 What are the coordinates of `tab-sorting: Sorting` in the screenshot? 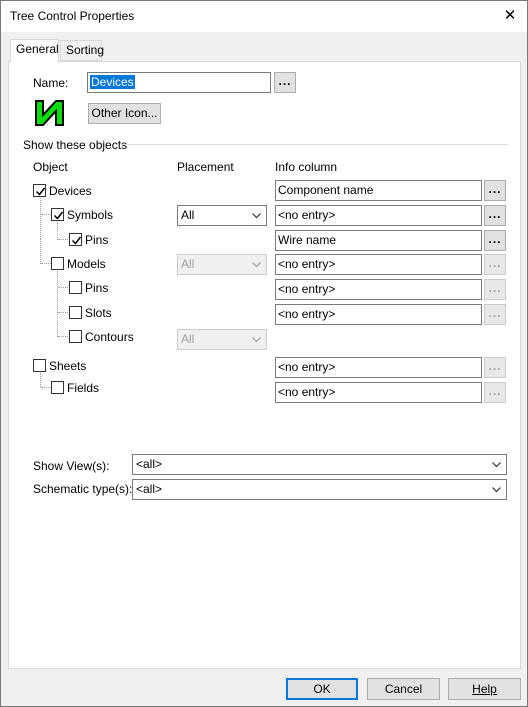 It's located at (82, 50).